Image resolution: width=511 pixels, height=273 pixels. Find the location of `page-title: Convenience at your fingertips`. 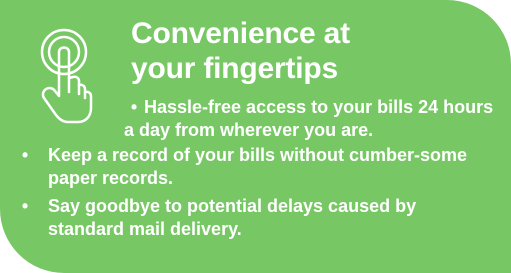

page-title: Convenience at your fingertips is located at coordinates (240, 51).